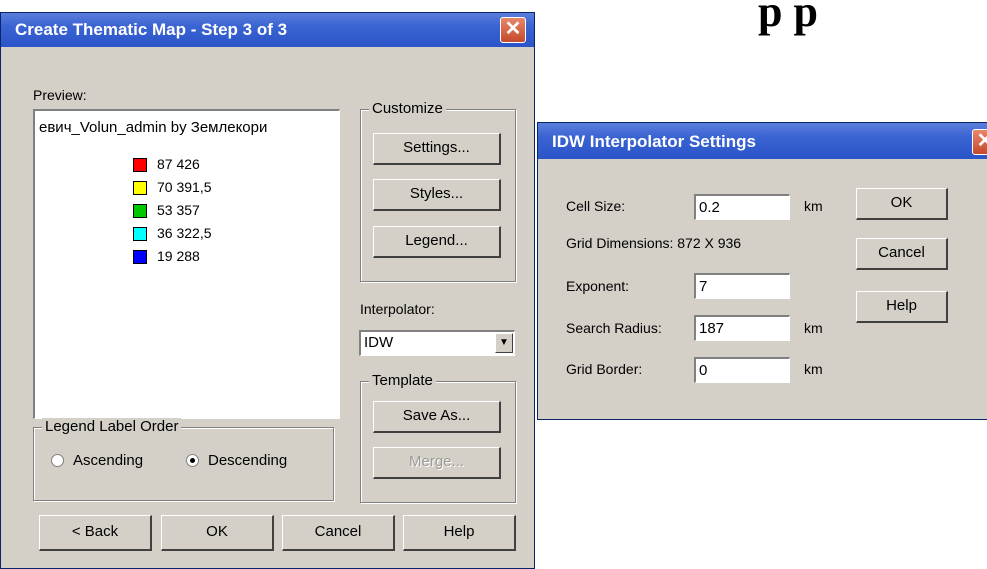  What do you see at coordinates (247, 460) in the screenshot?
I see `descending-label: Descending` at bounding box center [247, 460].